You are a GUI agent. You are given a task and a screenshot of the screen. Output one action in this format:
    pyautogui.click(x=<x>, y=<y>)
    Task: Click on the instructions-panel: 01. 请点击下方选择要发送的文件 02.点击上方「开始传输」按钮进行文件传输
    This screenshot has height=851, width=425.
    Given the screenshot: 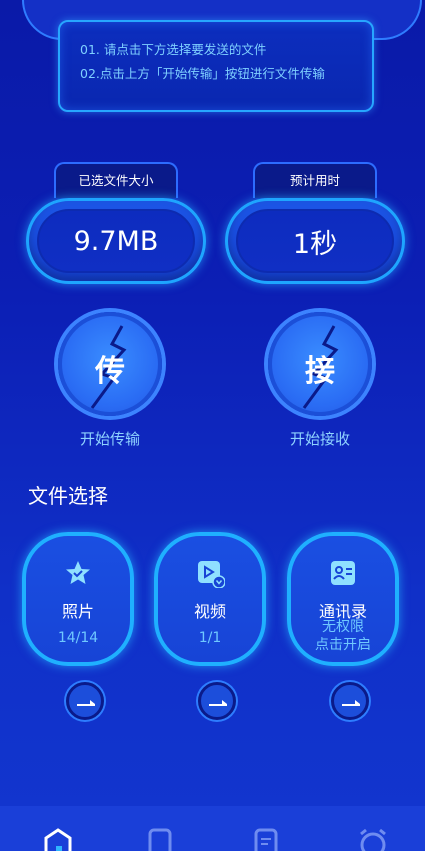 What is the action you would take?
    pyautogui.click(x=216, y=66)
    